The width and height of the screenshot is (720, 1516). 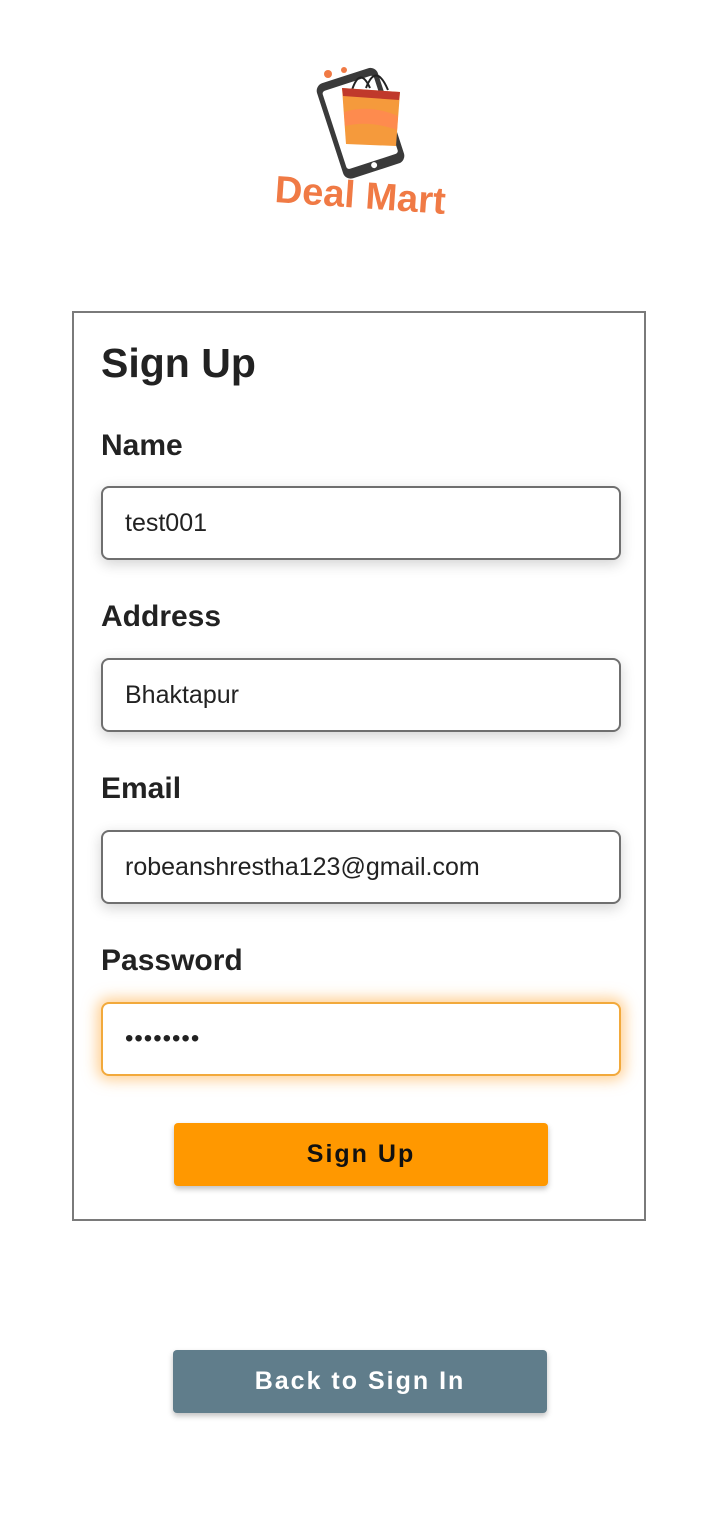 I want to click on address-input, so click(x=361, y=695).